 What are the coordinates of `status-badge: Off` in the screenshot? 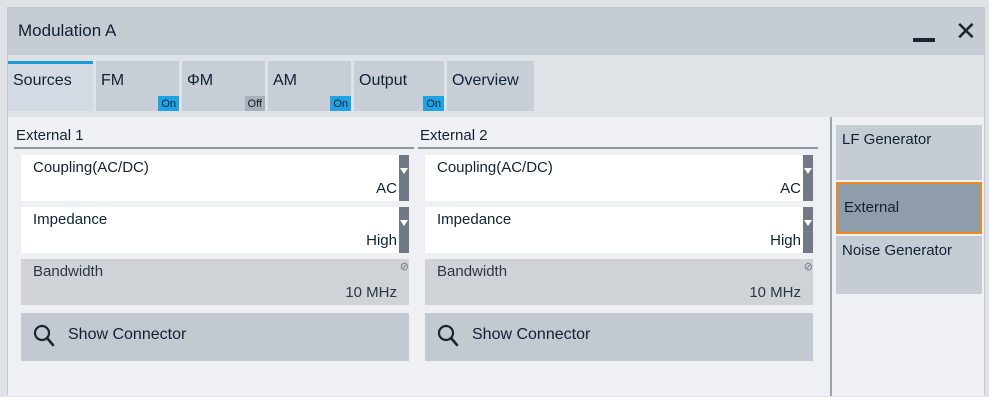 It's located at (254, 103).